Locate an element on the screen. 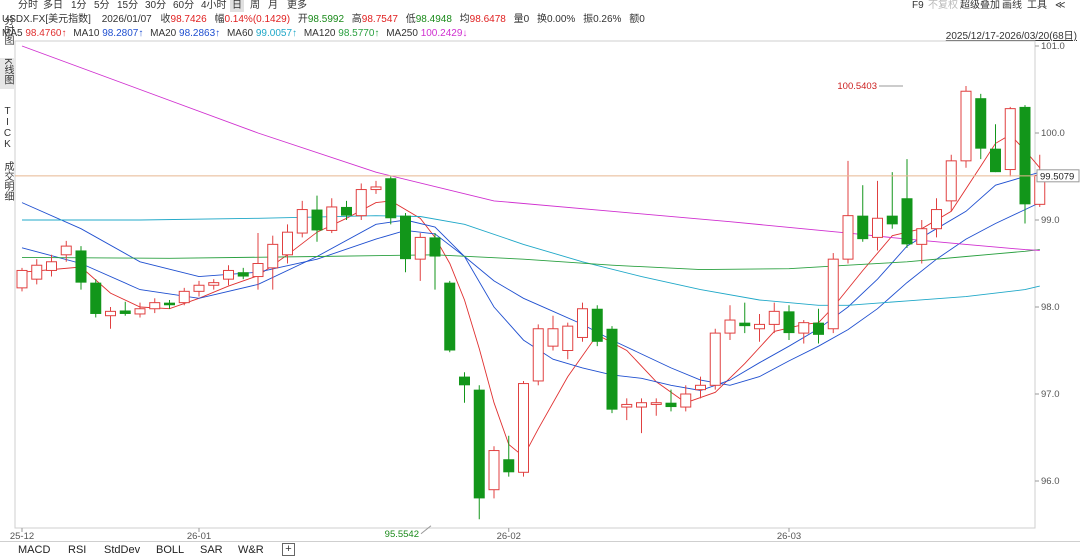  high-annotation: 100.5403 is located at coordinates (857, 86).